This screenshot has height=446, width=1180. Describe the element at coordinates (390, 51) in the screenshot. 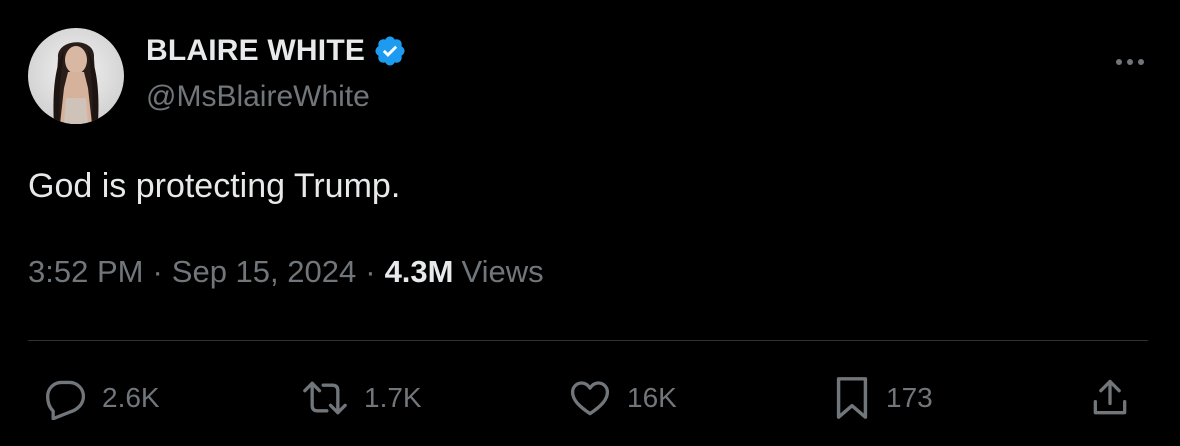

I see `verified-badge-icon` at that location.